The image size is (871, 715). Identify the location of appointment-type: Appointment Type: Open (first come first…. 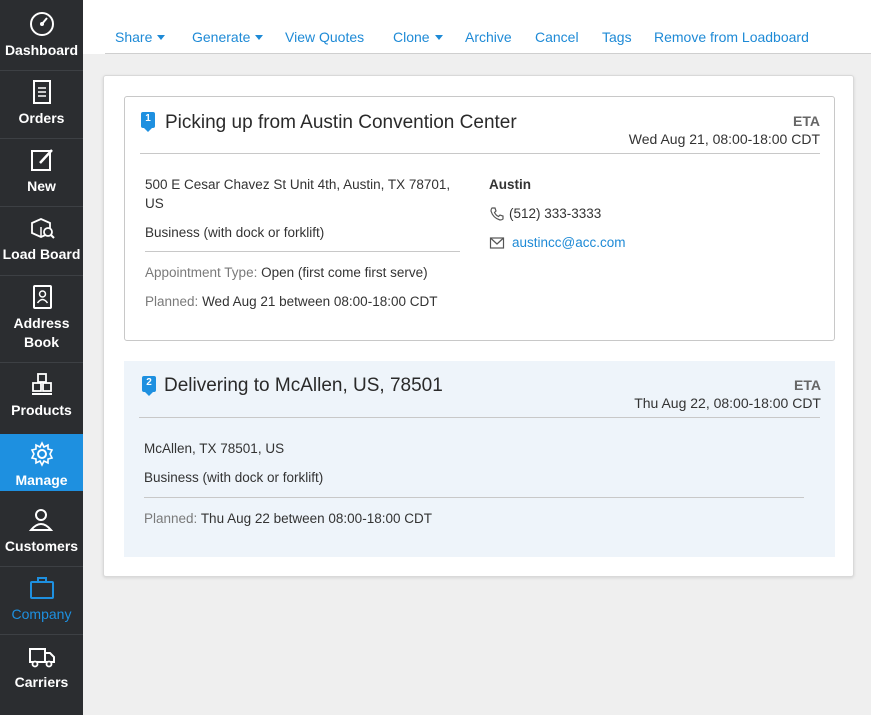
(286, 272).